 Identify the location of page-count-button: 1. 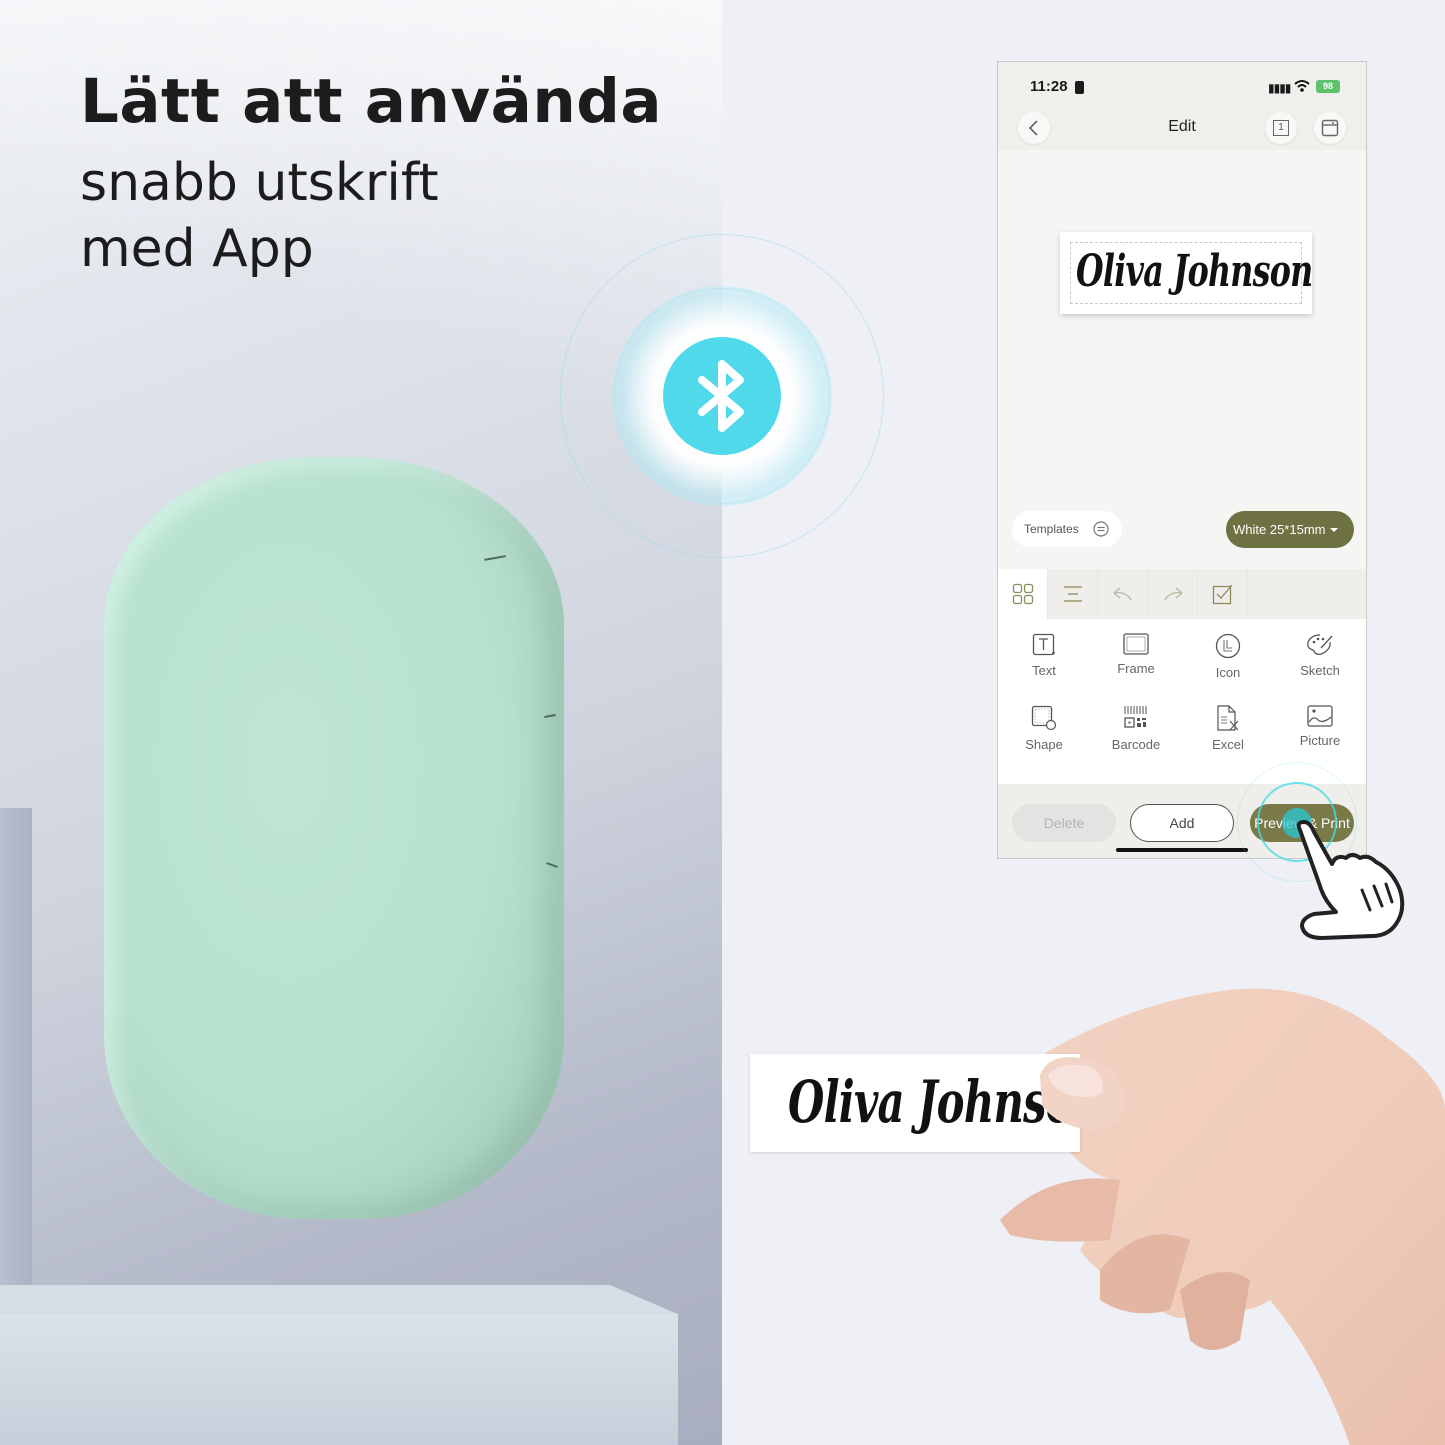
(1281, 128).